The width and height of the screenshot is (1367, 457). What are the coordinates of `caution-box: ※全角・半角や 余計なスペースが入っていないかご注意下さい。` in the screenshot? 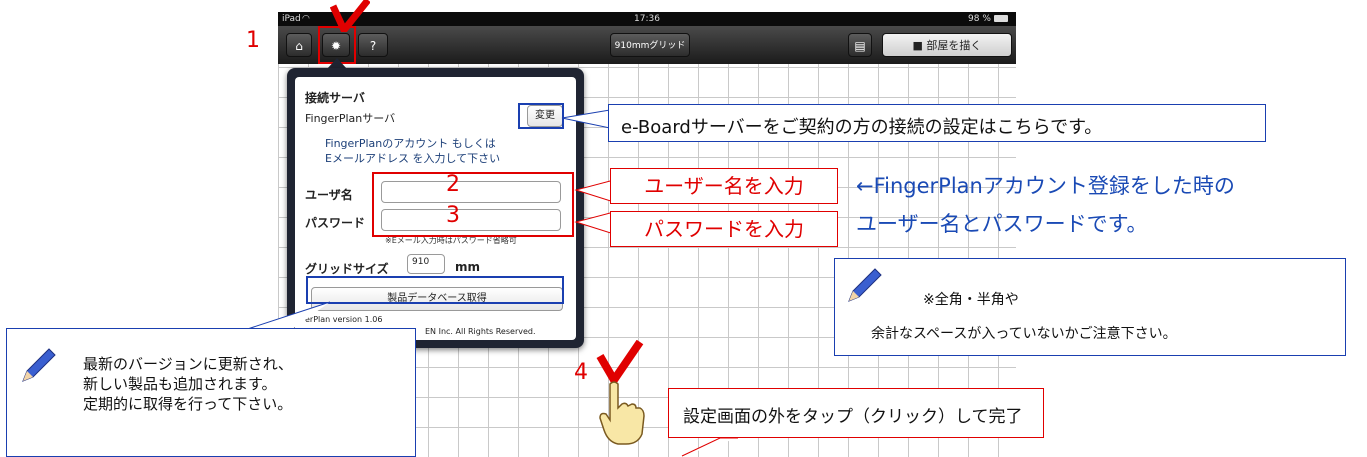 It's located at (1090, 307).